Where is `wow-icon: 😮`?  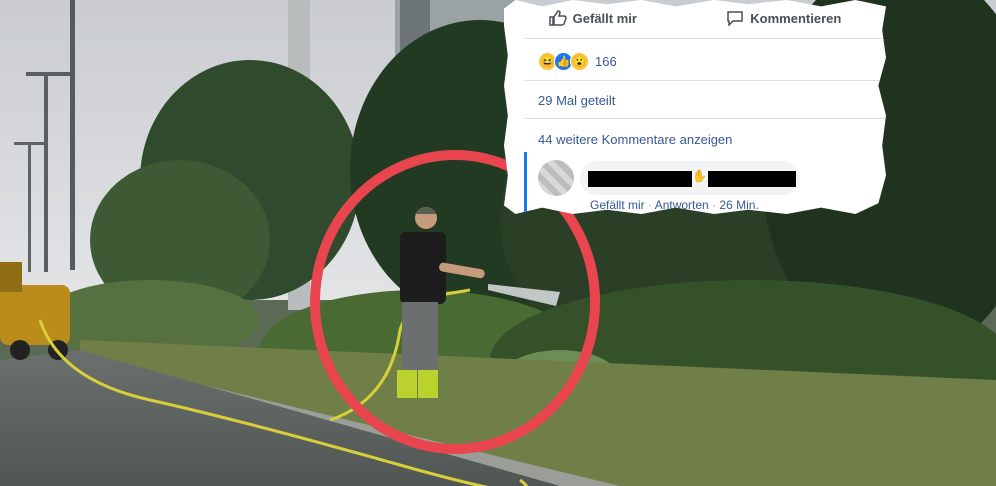
wow-icon: 😮 is located at coordinates (579, 61).